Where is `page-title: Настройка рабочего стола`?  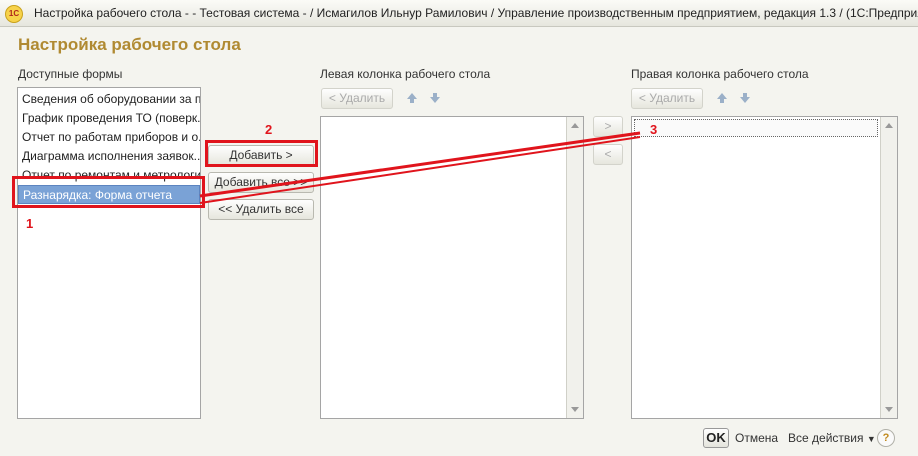
page-title: Настройка рабочего стола is located at coordinates (129, 44).